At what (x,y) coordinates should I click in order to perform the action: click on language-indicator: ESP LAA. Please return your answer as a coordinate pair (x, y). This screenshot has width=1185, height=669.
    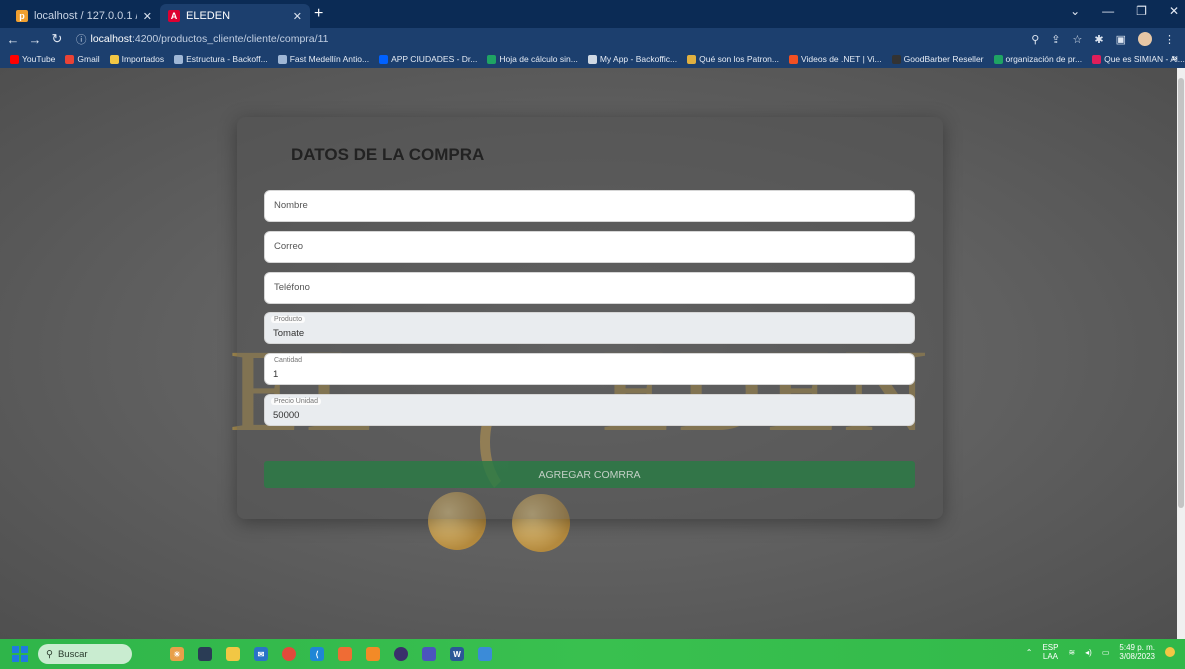
    Looking at the image, I should click on (1050, 652).